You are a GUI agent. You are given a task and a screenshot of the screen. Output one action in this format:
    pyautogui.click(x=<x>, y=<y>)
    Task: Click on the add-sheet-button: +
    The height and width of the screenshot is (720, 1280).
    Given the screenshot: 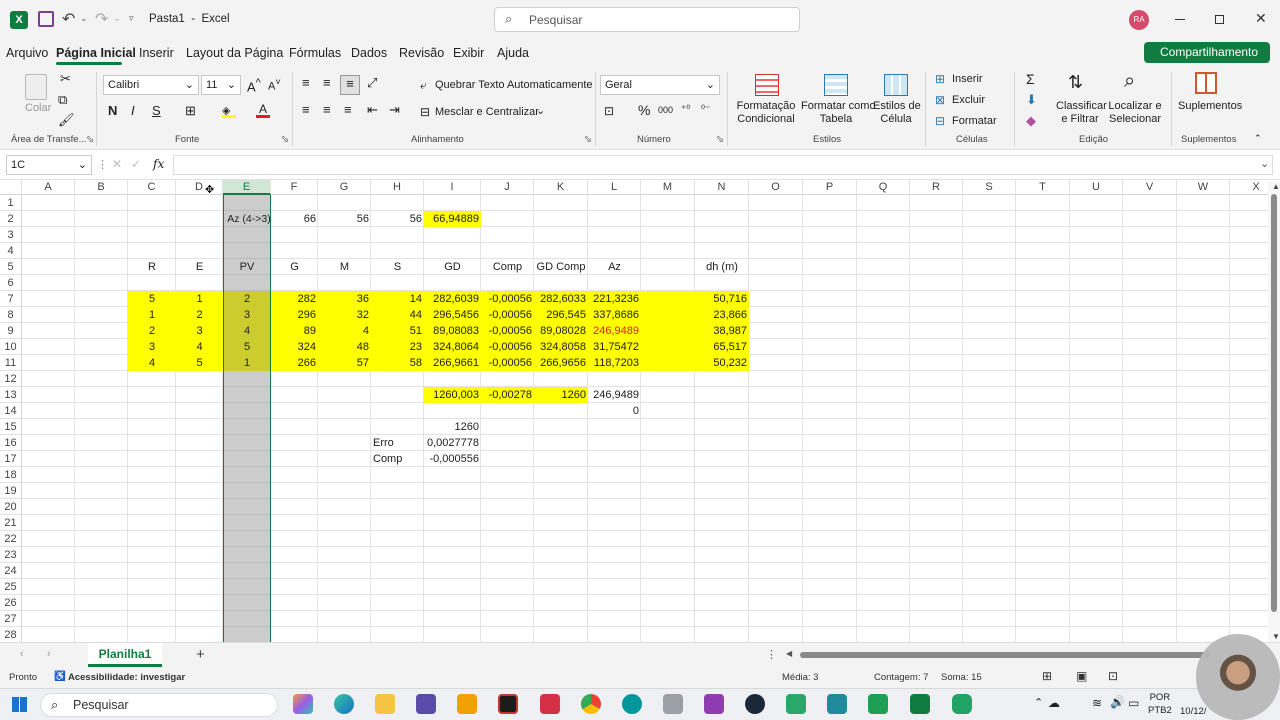 What is the action you would take?
    pyautogui.click(x=200, y=654)
    